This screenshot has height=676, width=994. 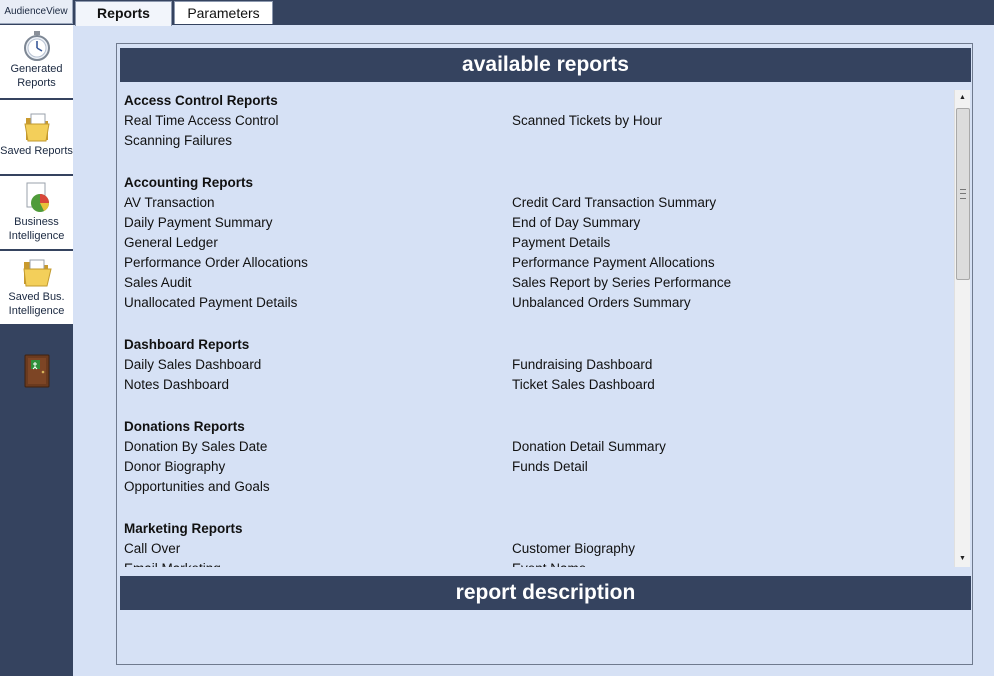 What do you see at coordinates (582, 364) in the screenshot?
I see `report-link: Fundraising Dashboard` at bounding box center [582, 364].